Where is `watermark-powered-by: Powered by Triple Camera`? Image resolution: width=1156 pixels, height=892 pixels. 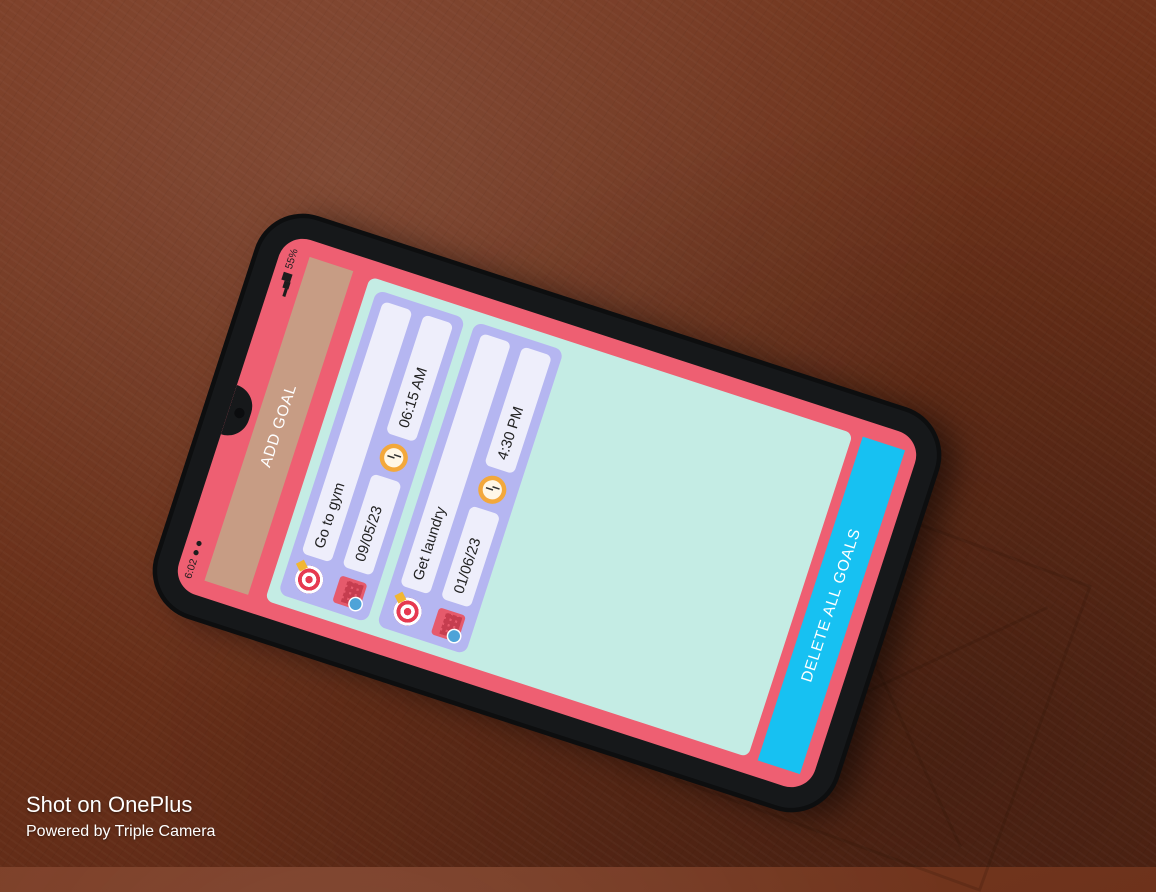 watermark-powered-by: Powered by Triple Camera is located at coordinates (121, 831).